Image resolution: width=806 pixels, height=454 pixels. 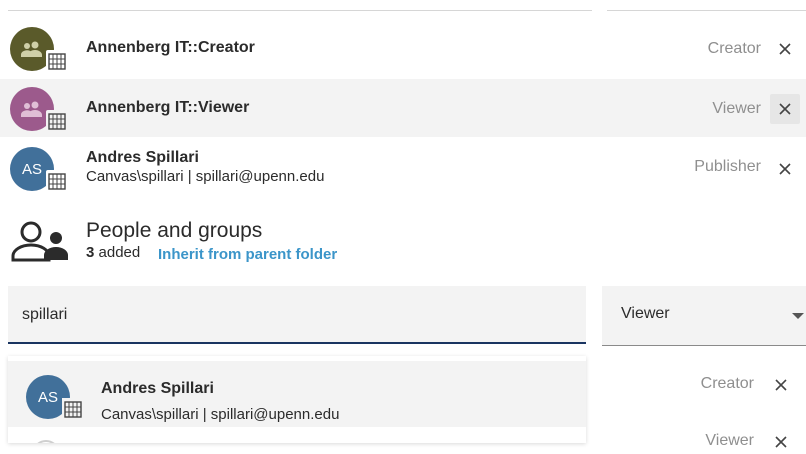 What do you see at coordinates (727, 167) in the screenshot?
I see `member-role: Publisher` at bounding box center [727, 167].